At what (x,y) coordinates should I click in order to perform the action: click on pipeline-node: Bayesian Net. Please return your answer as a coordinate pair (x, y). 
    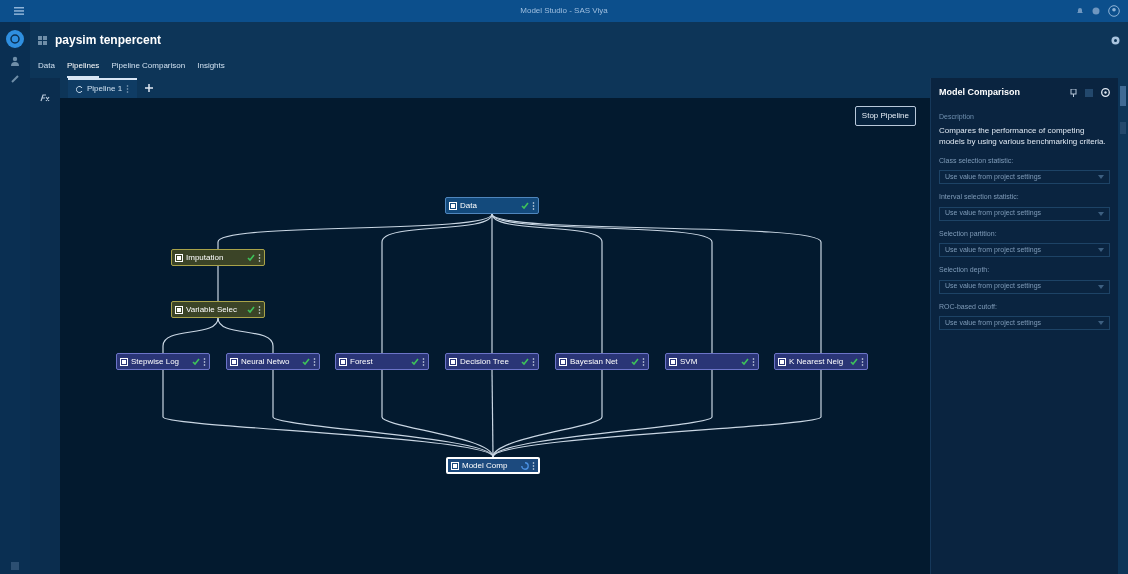
    Looking at the image, I should click on (602, 361).